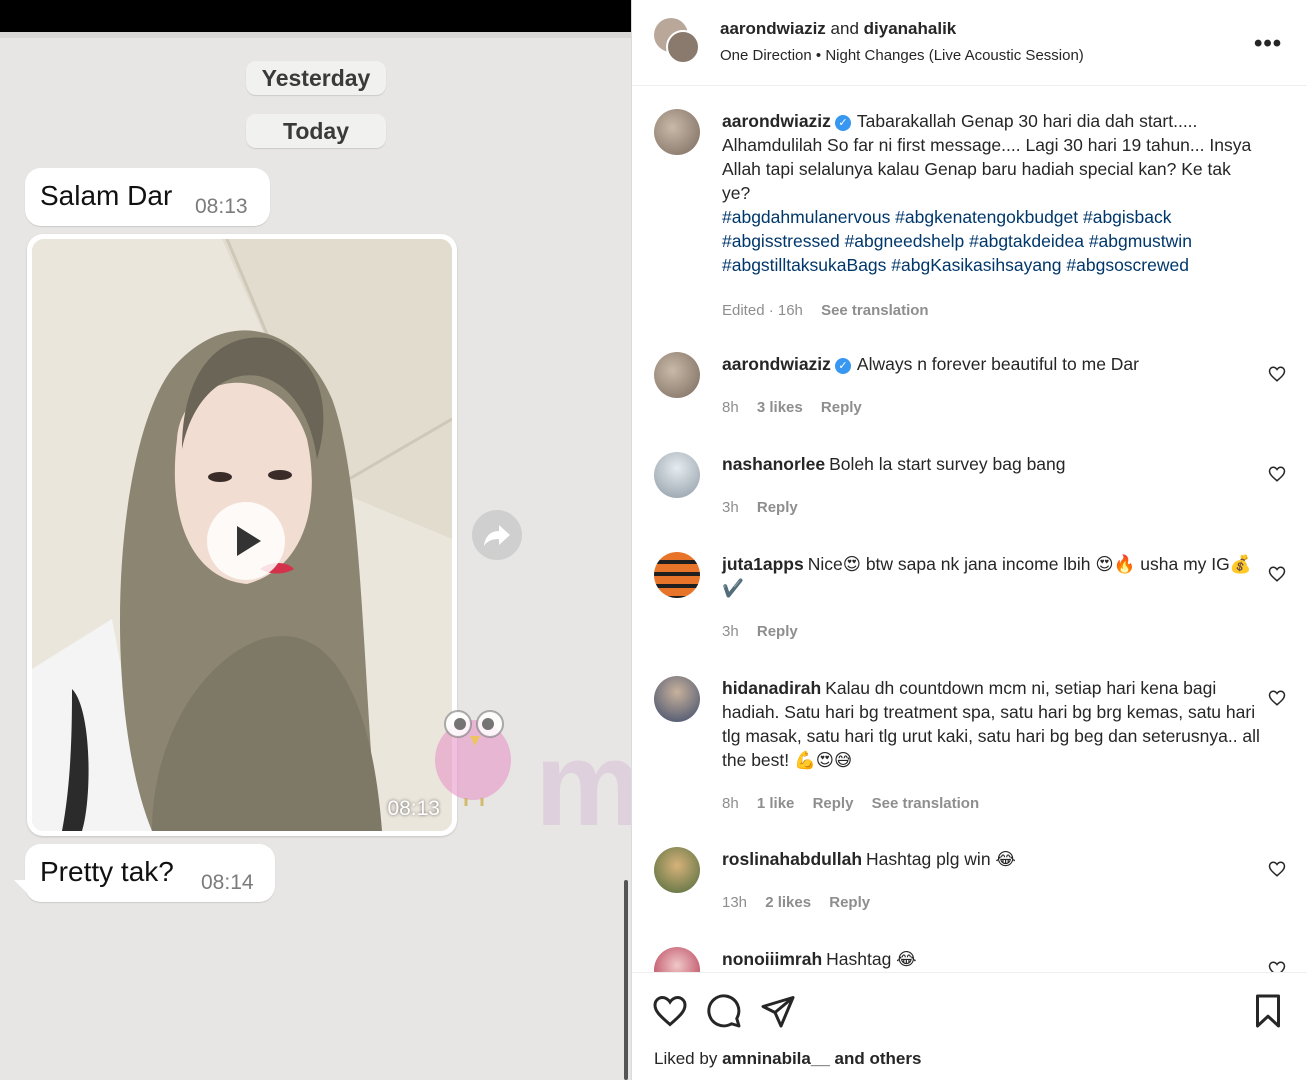 The image size is (1307, 1080). Describe the element at coordinates (947, 464) in the screenshot. I see `comment-text: Boleh la start survey bag bang` at that location.